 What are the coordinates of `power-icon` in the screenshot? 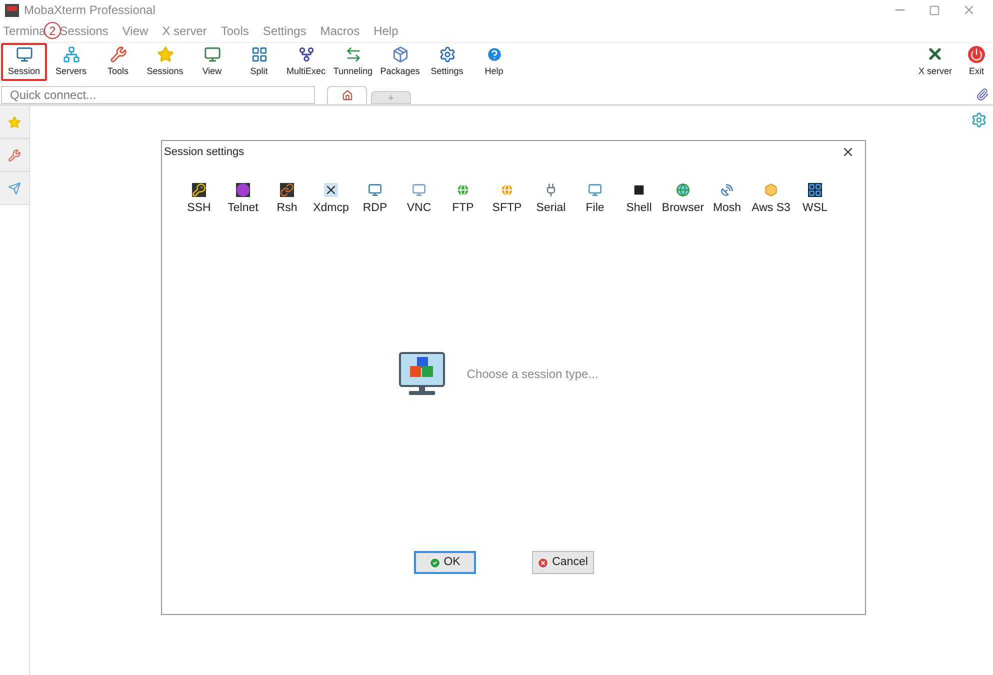 It's located at (976, 54).